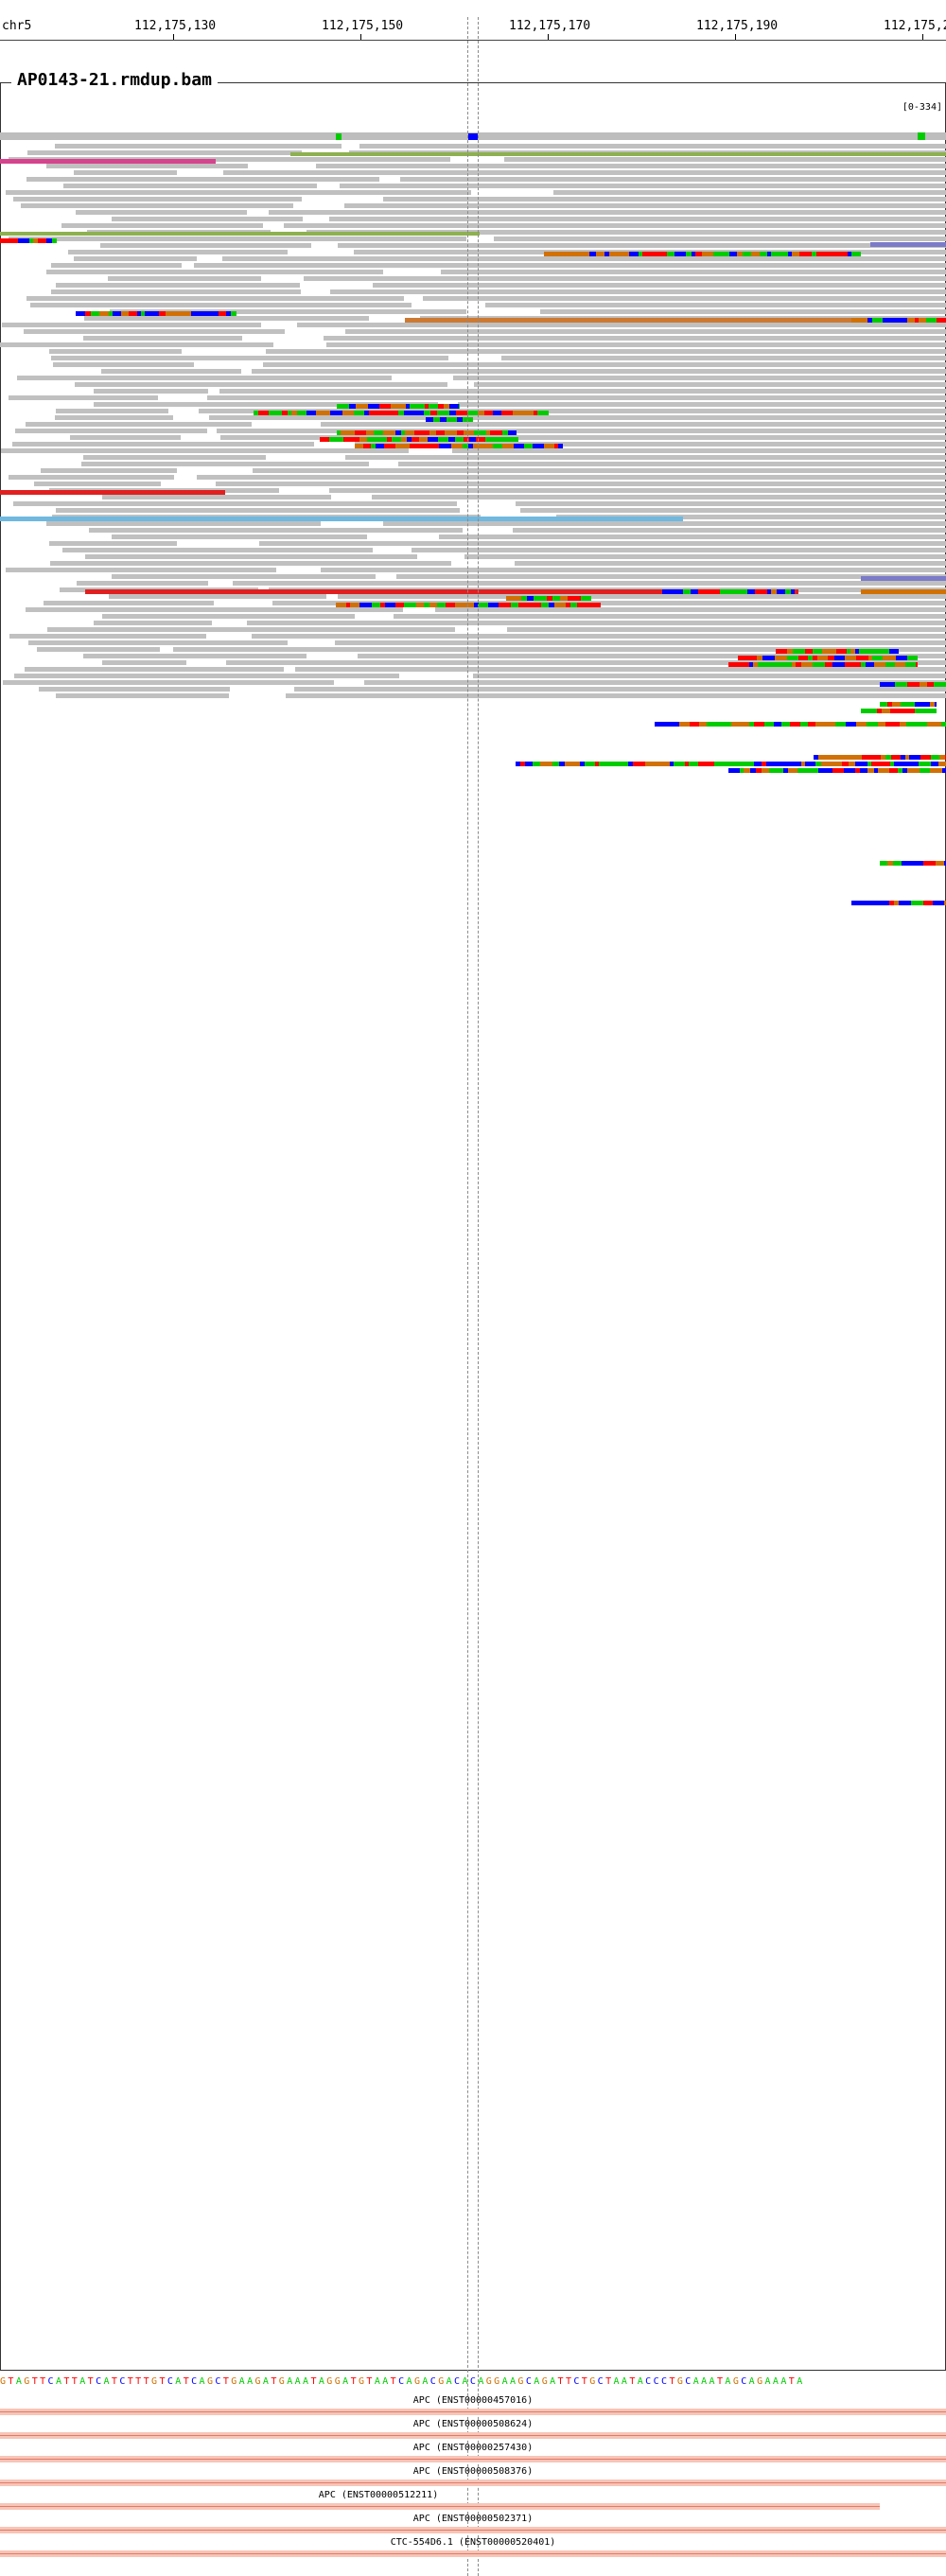  What do you see at coordinates (473, 2524) in the screenshot?
I see `gene-feature: APC (ENST00000502371)` at bounding box center [473, 2524].